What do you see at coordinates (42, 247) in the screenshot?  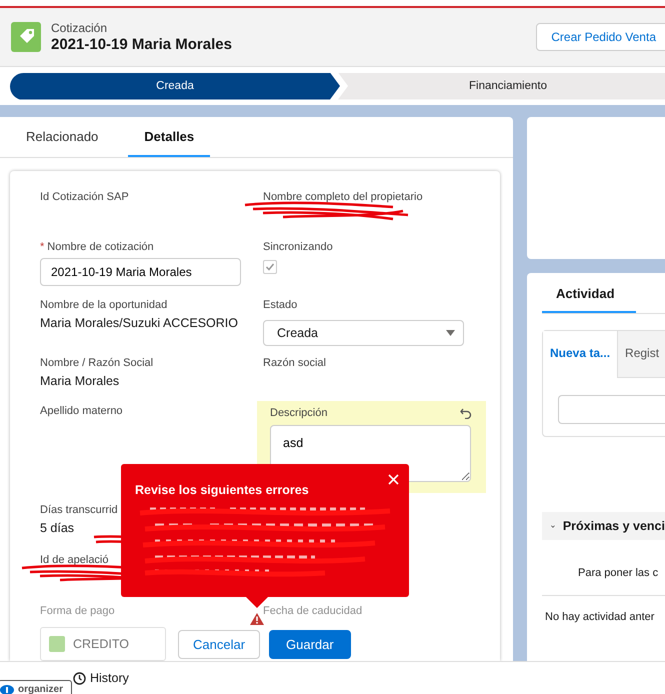 I see `required-mark: *` at bounding box center [42, 247].